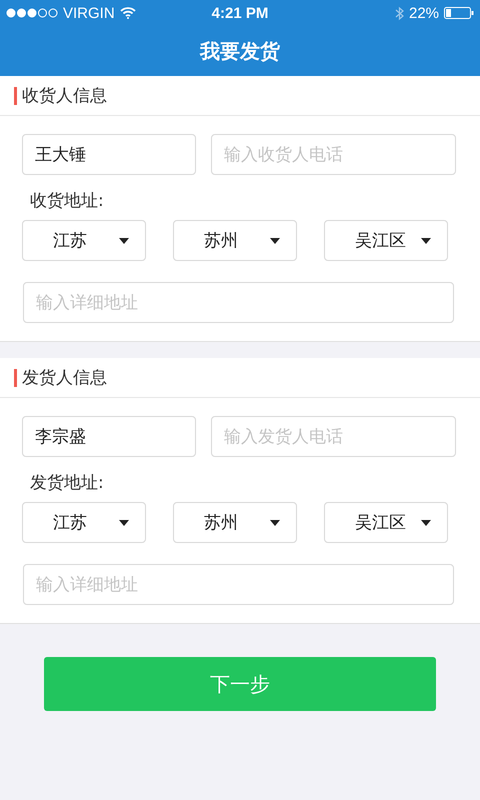  I want to click on address-label: 发货地址:, so click(67, 483).